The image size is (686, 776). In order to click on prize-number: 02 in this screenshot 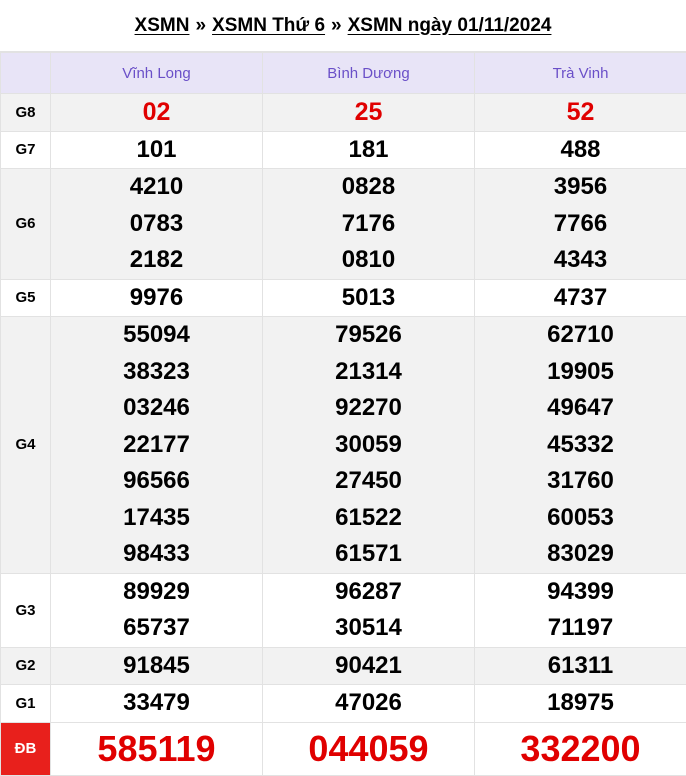, I will do `click(156, 112)`.